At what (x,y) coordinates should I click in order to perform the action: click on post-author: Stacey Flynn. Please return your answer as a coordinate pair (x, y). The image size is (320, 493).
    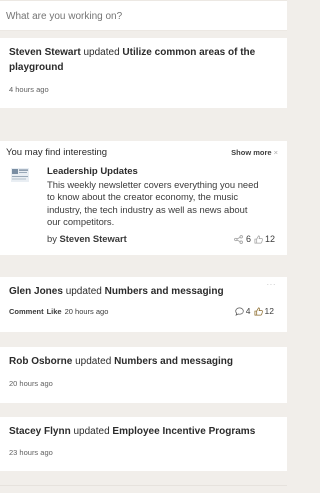
    Looking at the image, I should click on (40, 431).